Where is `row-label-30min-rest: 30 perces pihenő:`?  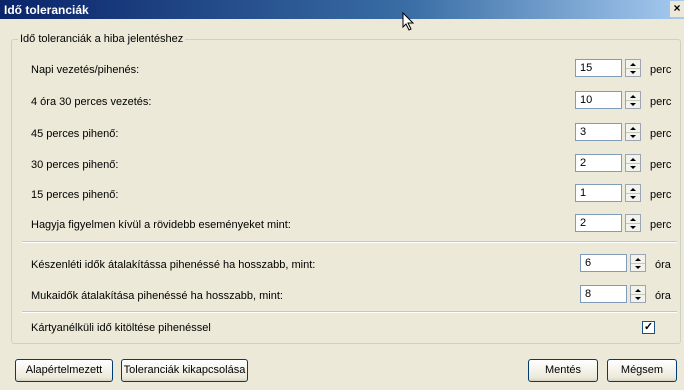
row-label-30min-rest: 30 perces pihenő: is located at coordinates (75, 165).